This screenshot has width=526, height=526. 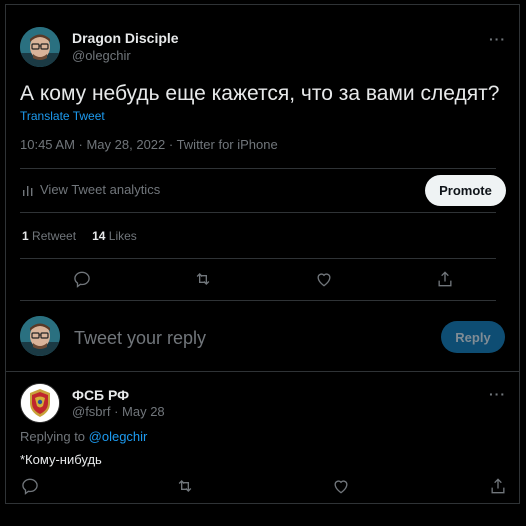 I want to click on reply-input: Tweet your reply, so click(x=140, y=338).